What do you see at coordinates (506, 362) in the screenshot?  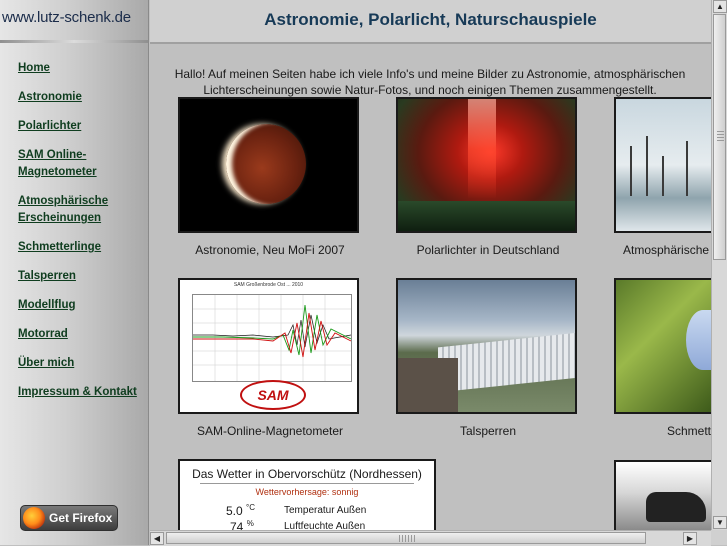 I see `dam-icon` at bounding box center [506, 362].